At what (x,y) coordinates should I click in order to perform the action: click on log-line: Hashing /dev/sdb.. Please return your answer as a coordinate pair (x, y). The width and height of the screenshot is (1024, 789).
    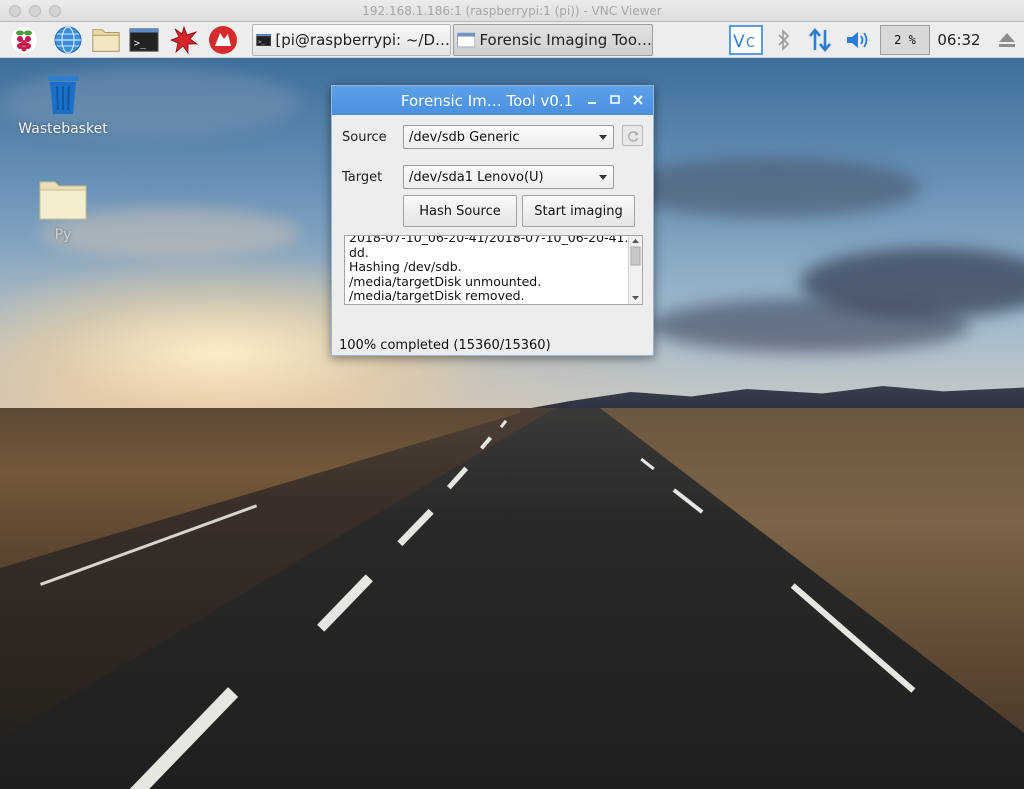
    Looking at the image, I should click on (405, 266).